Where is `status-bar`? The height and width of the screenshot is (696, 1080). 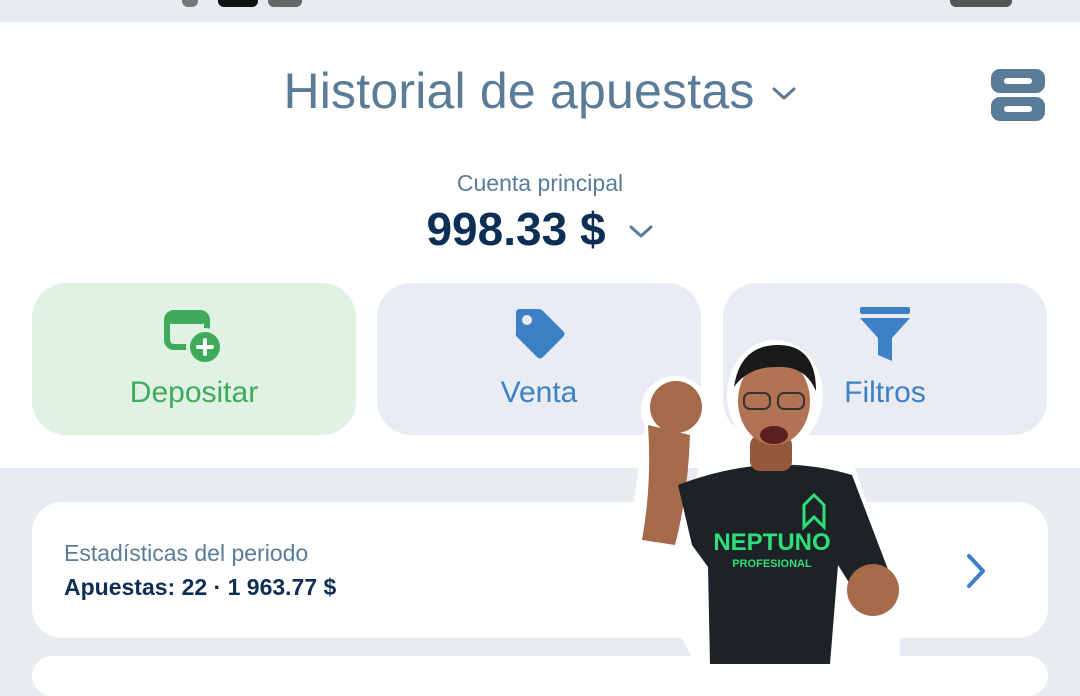 status-bar is located at coordinates (540, 11).